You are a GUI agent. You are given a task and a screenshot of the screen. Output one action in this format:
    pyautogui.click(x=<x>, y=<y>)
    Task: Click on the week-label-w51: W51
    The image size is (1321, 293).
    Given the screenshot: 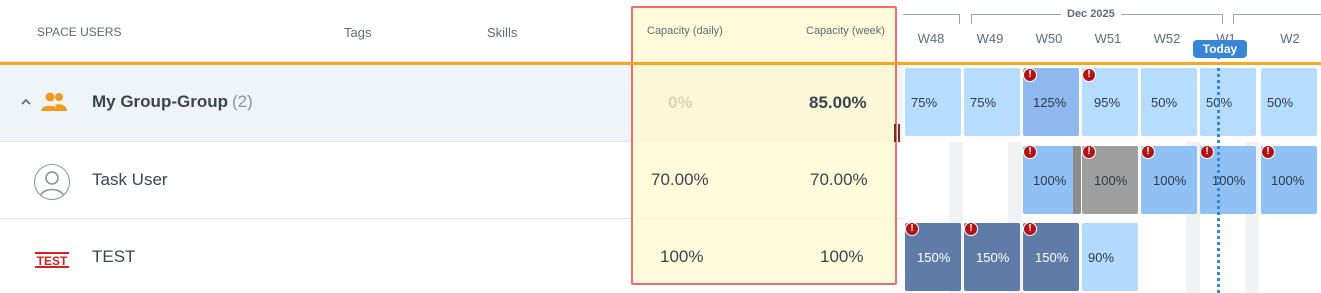 What is the action you would take?
    pyautogui.click(x=1108, y=38)
    